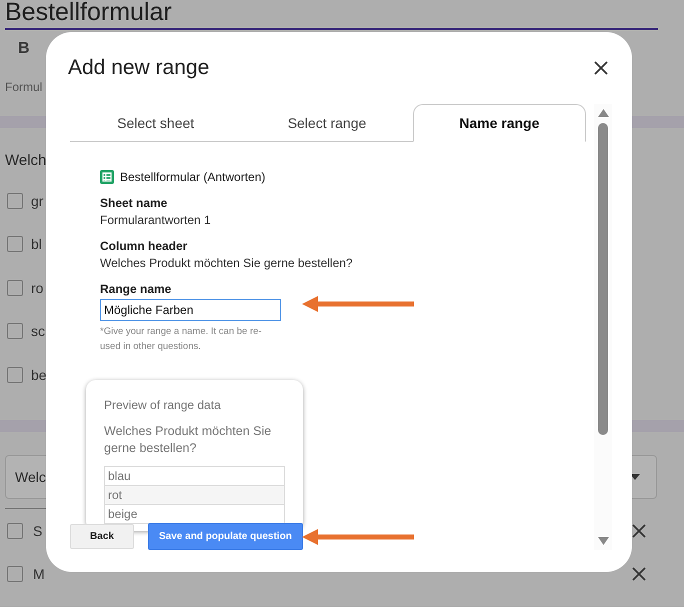  I want to click on option-label: sc, so click(38, 331).